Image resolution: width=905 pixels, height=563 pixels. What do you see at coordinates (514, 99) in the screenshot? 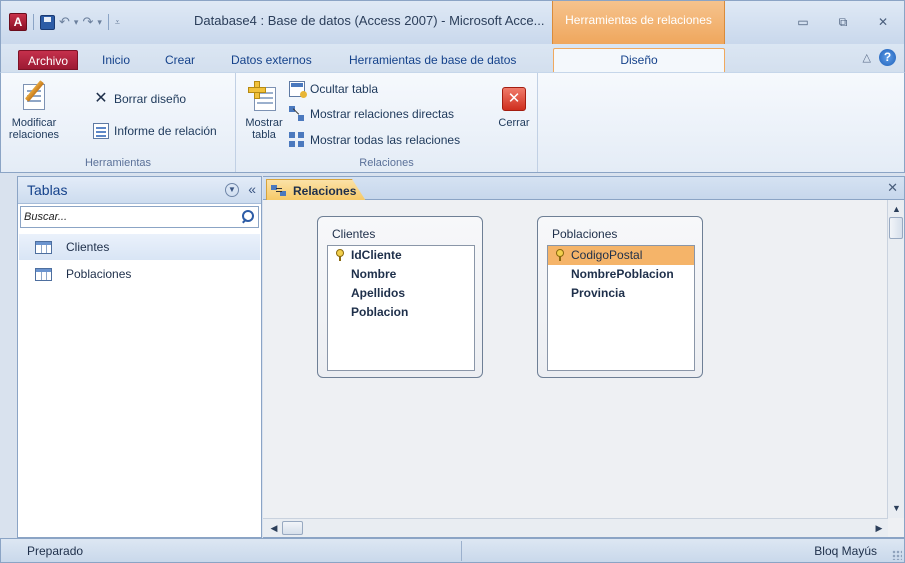
I see `close-red-icon: ✕` at bounding box center [514, 99].